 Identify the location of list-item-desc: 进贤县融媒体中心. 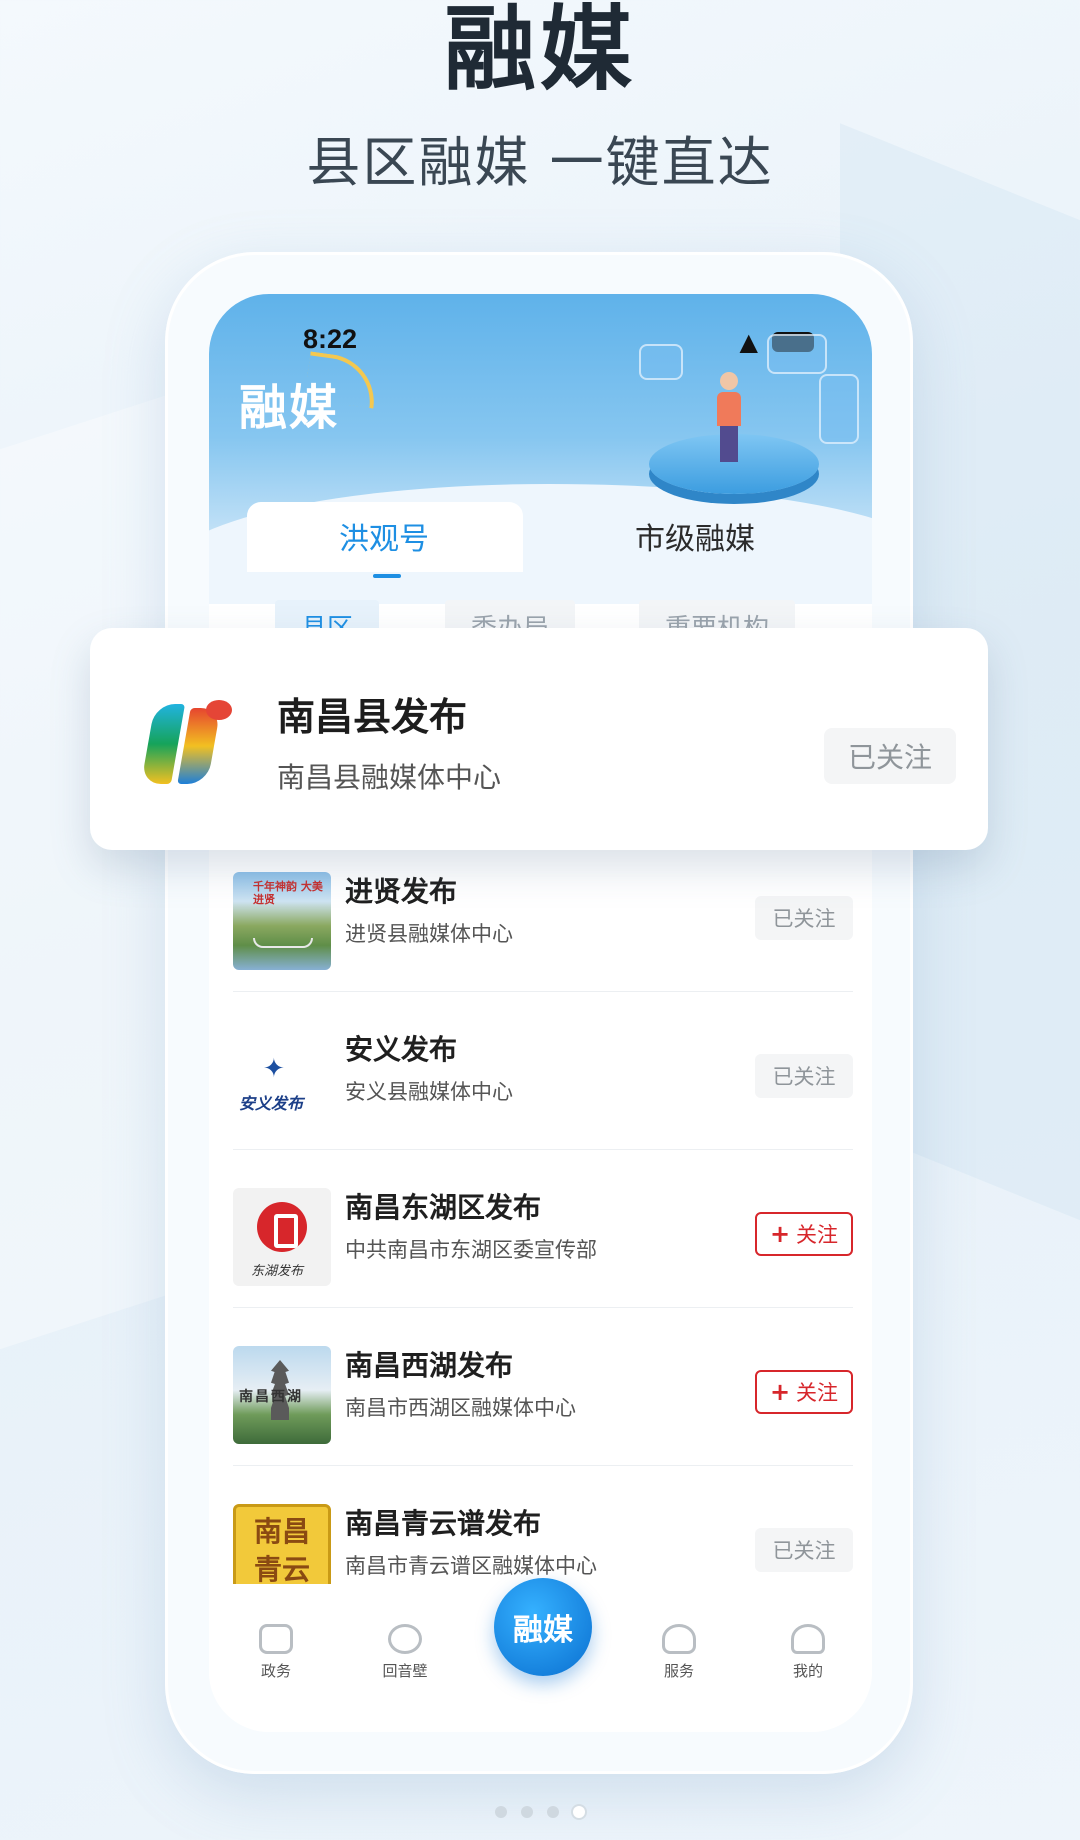
(429, 934).